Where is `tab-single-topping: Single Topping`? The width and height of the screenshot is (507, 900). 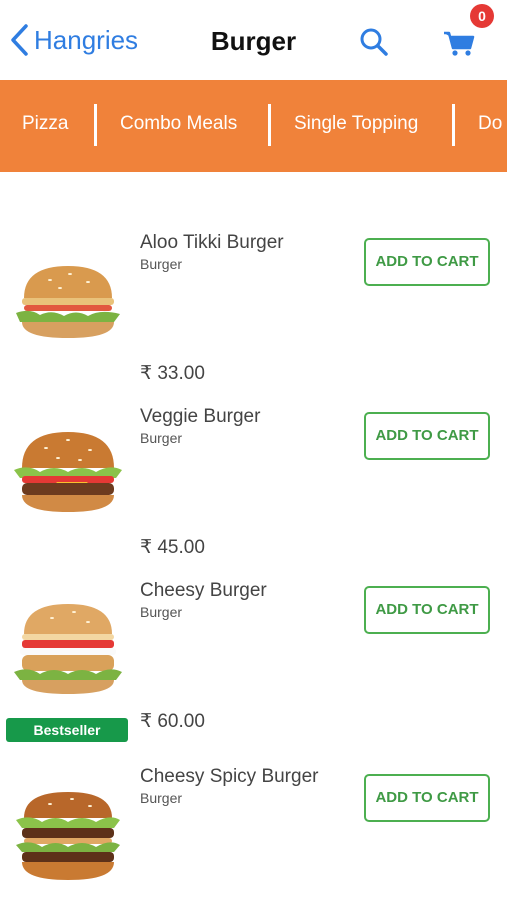
tab-single-topping: Single Topping is located at coordinates (356, 126).